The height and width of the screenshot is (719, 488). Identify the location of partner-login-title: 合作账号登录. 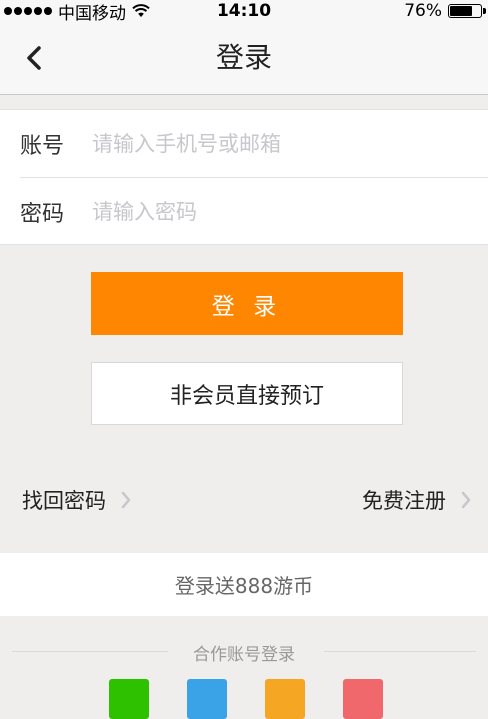
(244, 655).